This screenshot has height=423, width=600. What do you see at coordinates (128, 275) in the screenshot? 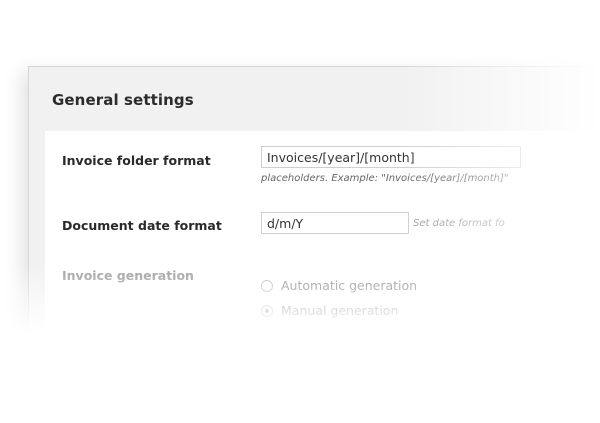
I see `invoice-generation-label: Invoice generation` at bounding box center [128, 275].